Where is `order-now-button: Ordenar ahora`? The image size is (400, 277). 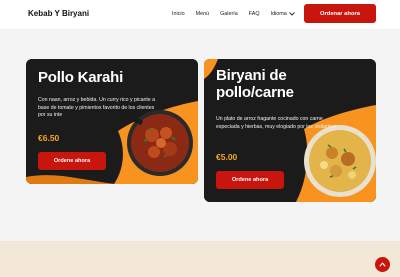
order-now-button: Ordenar ahora is located at coordinates (340, 13).